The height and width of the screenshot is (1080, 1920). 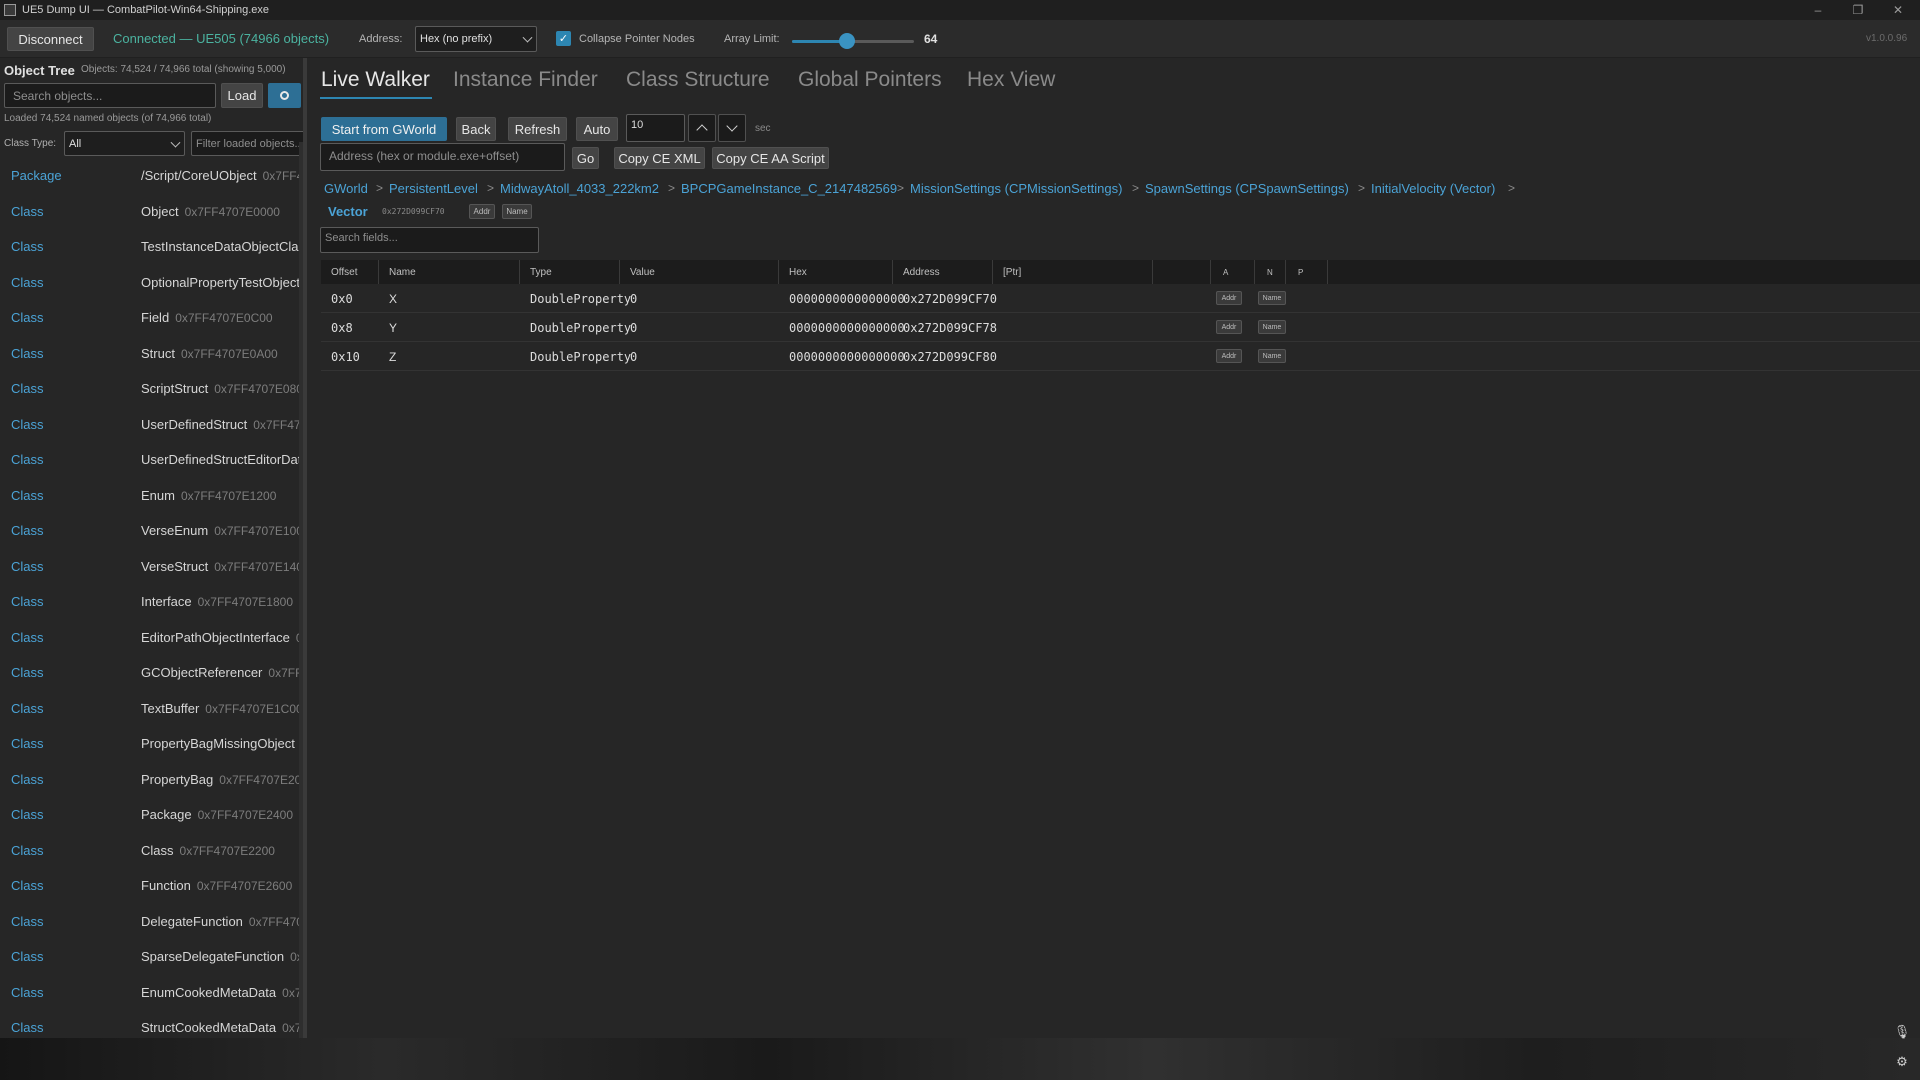 What do you see at coordinates (449, 272) in the screenshot?
I see `column-header: Name` at bounding box center [449, 272].